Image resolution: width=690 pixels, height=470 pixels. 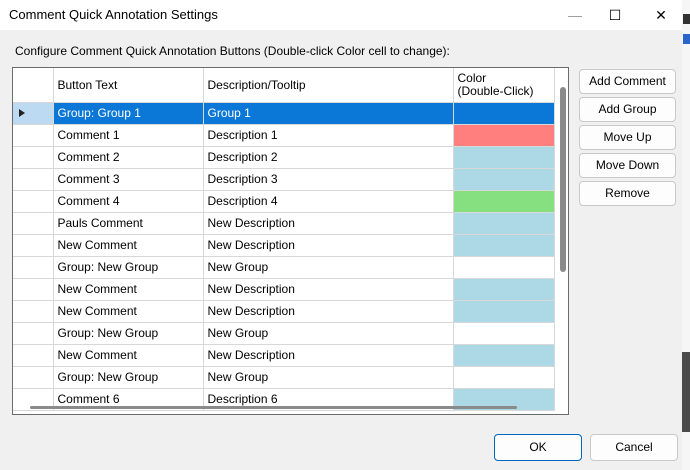 I want to click on button-text-cell: Comment 4, so click(x=128, y=201).